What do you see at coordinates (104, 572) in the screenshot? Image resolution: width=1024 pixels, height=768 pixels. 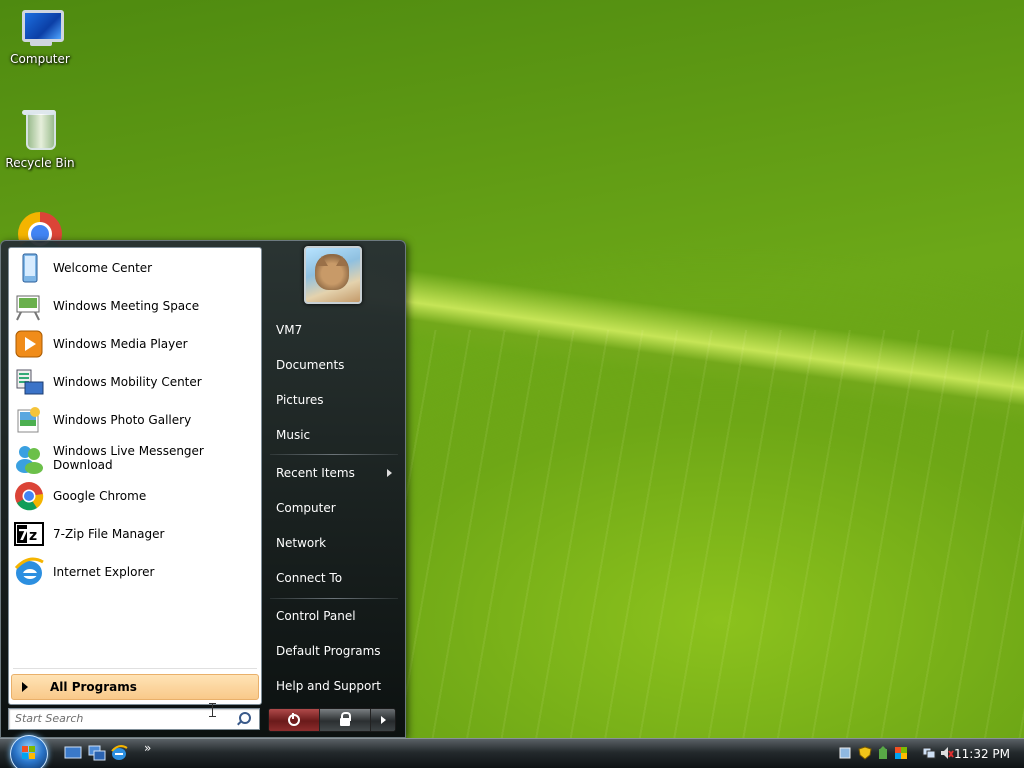 I see `program-label: Internet Explorer` at bounding box center [104, 572].